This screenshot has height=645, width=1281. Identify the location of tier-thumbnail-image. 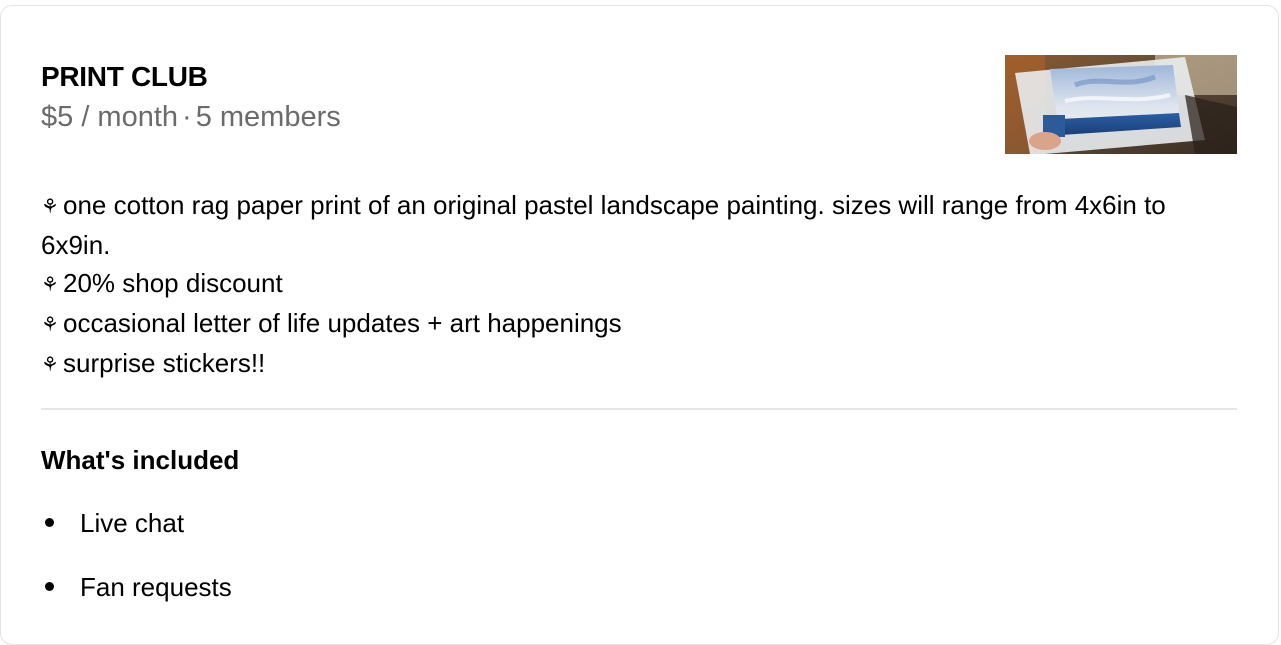
(1121, 104).